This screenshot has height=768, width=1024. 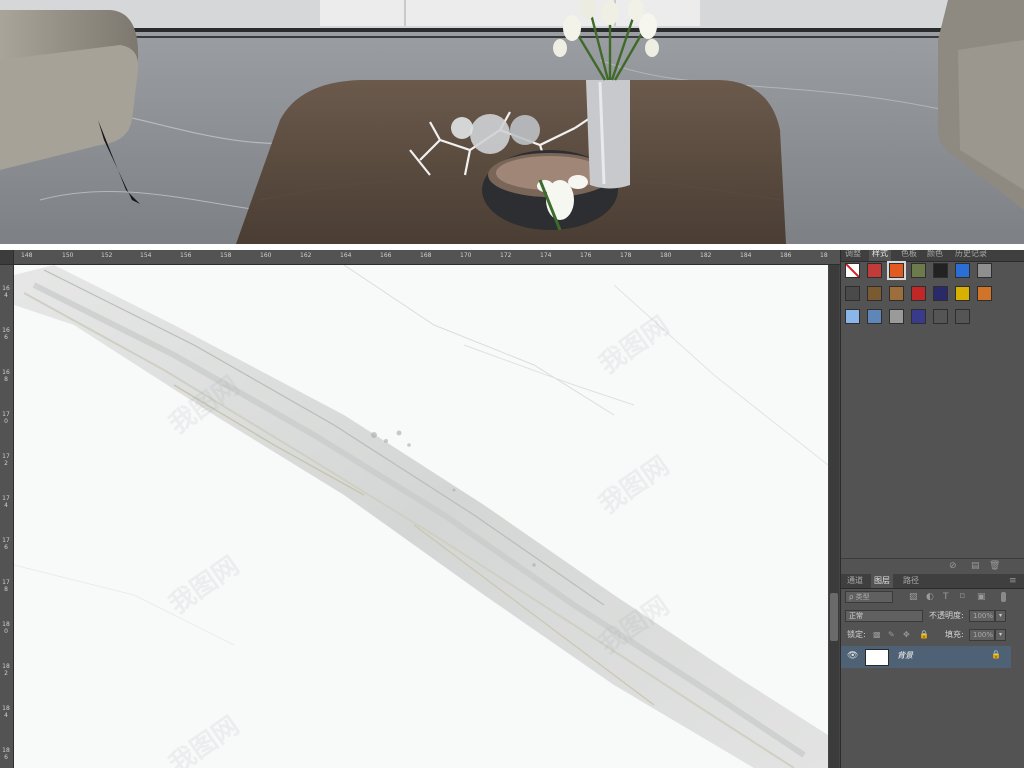 What do you see at coordinates (877, 635) in the screenshot?
I see `lock-transparent-icon: ▩` at bounding box center [877, 635].